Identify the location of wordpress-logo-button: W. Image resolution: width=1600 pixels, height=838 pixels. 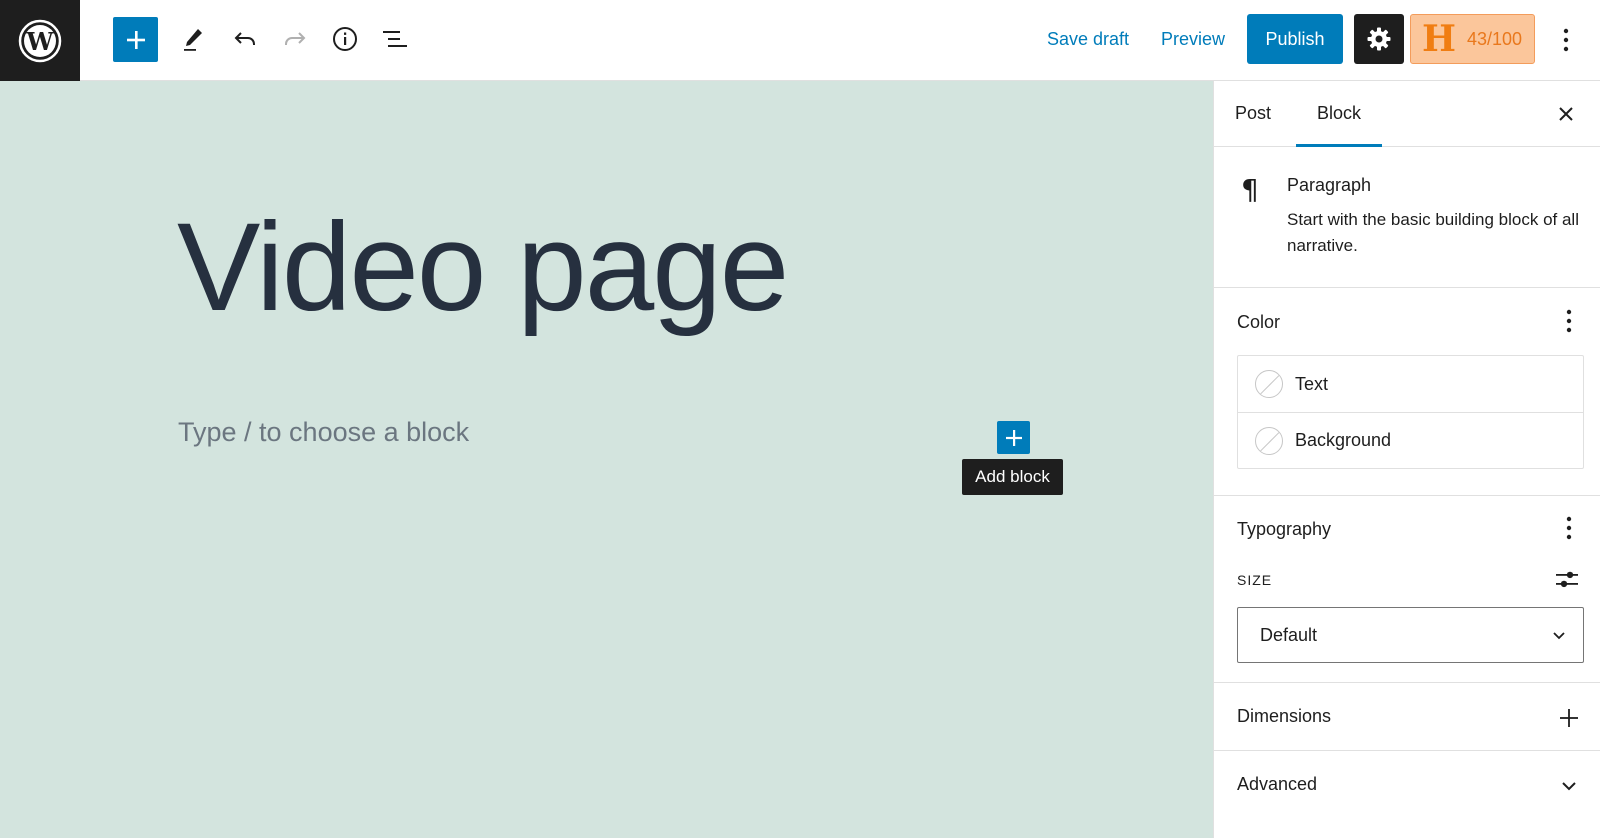
(40, 40).